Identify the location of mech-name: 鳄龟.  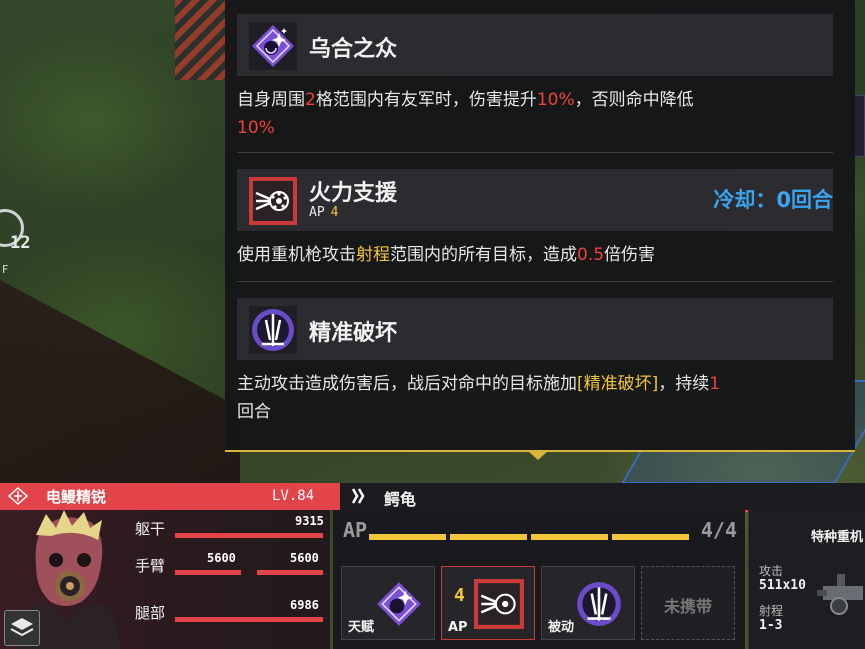
(400, 499).